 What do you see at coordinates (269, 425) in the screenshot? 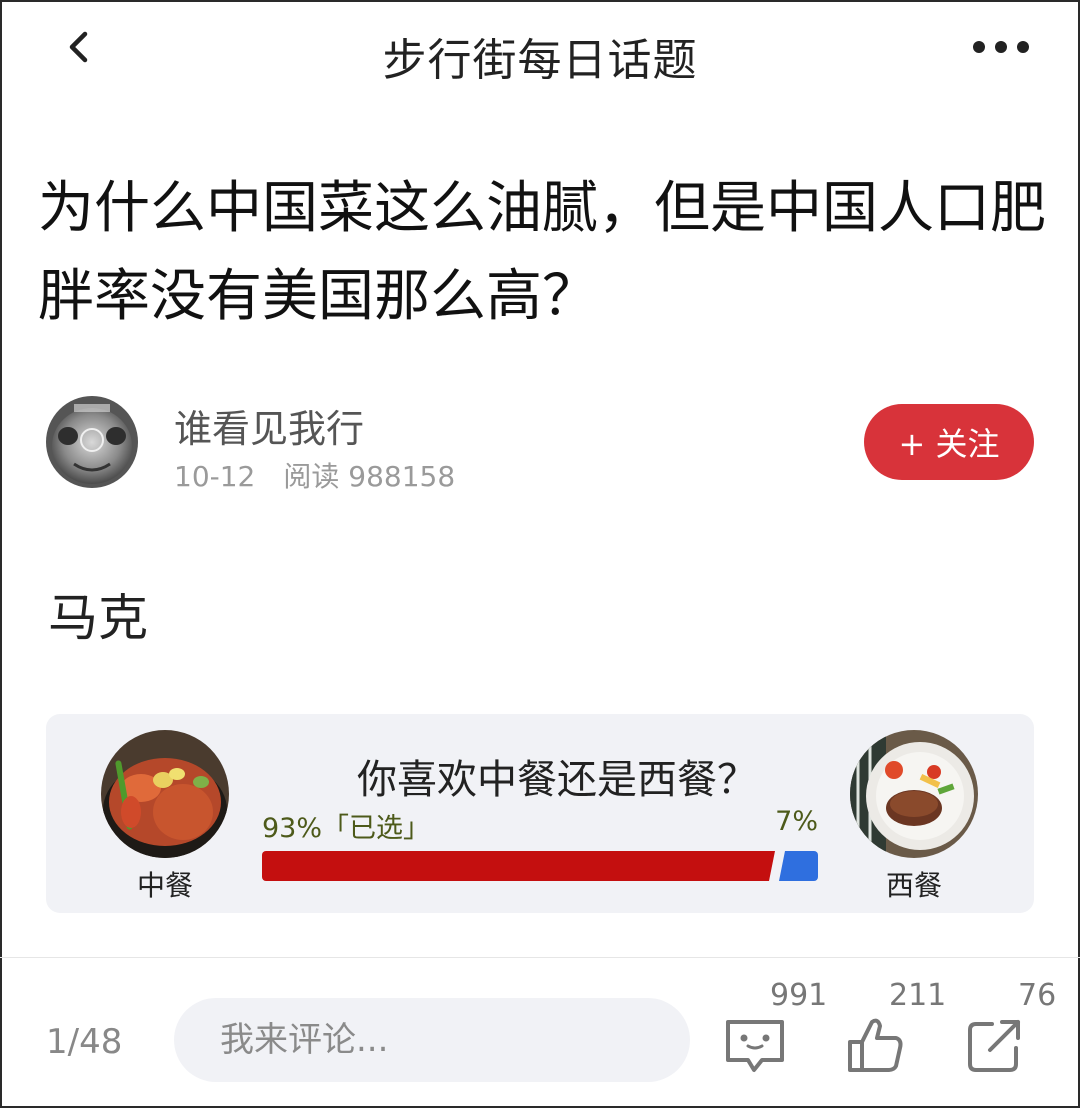
I see `author-name: 谁看见我行` at bounding box center [269, 425].